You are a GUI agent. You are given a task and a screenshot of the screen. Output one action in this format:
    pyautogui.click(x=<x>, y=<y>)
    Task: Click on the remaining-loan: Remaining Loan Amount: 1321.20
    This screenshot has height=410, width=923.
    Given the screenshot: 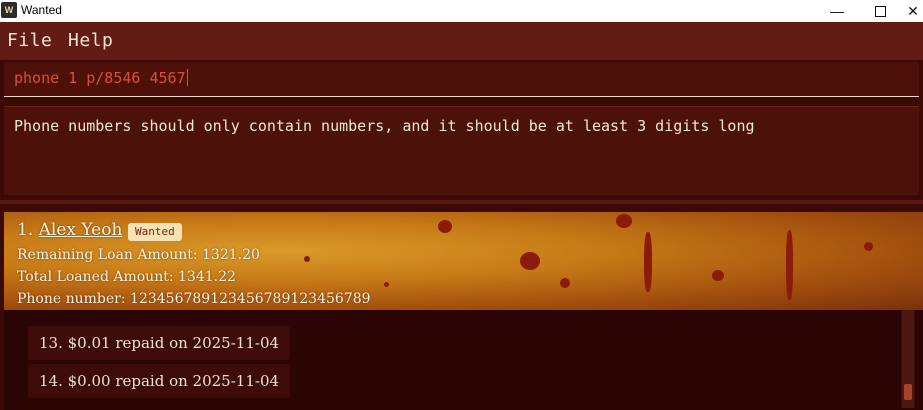 What is the action you would take?
    pyautogui.click(x=138, y=255)
    